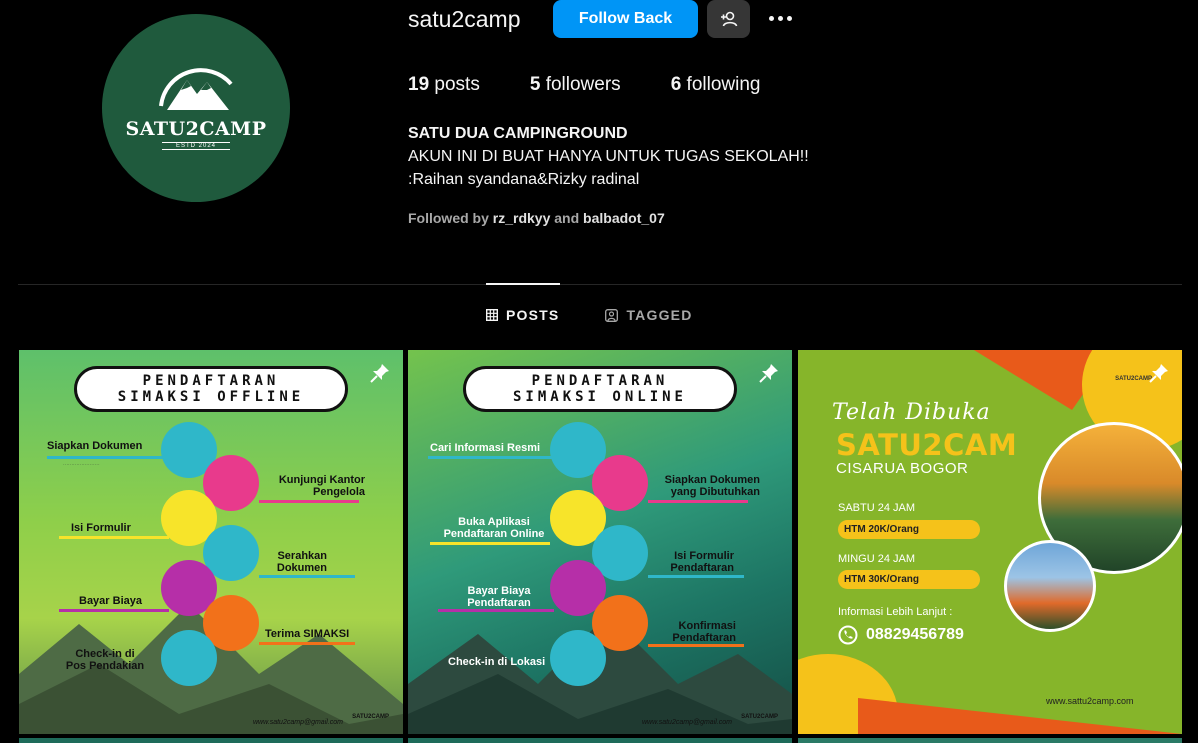 This screenshot has height=743, width=1198. I want to click on step-label: Konfirmasi Pendaftaran, so click(704, 632).